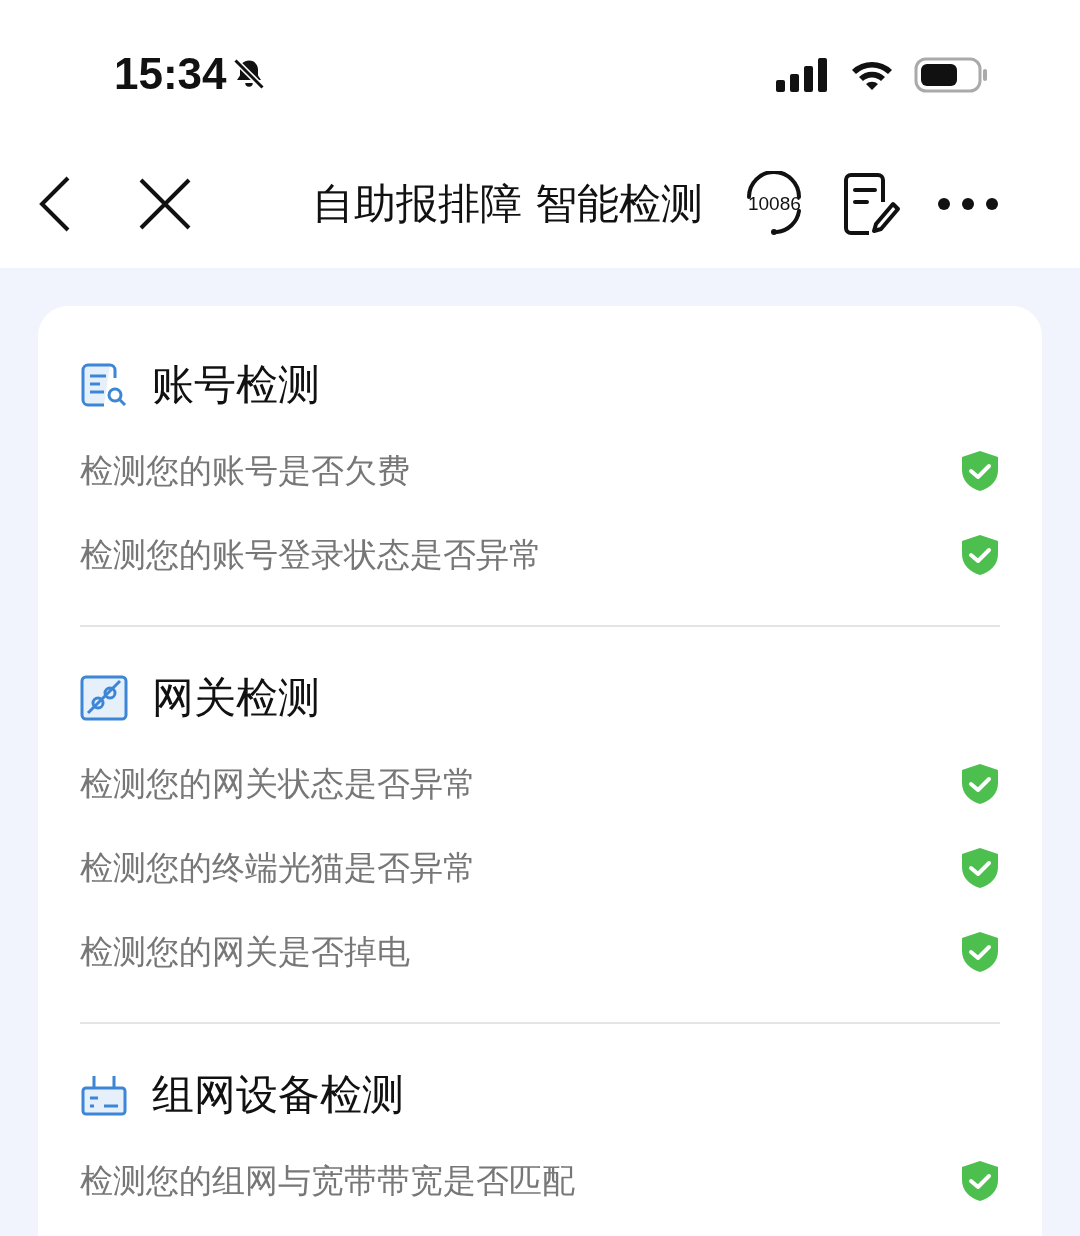  What do you see at coordinates (803, 75) in the screenshot?
I see `signal-icon` at bounding box center [803, 75].